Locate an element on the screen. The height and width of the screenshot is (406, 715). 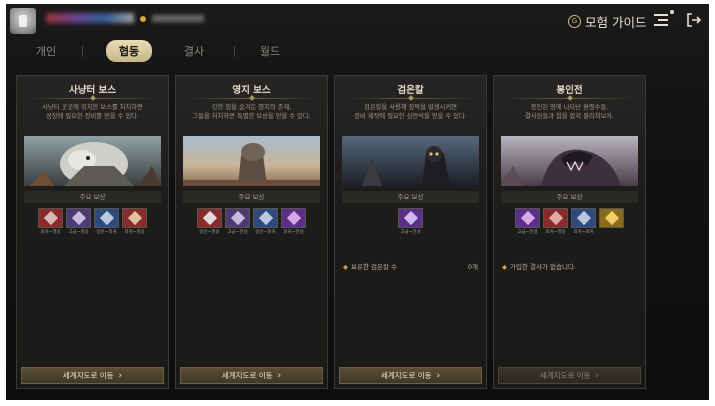
desc-line: 검은칼을 사용해 장막을 발생시키면 is located at coordinates (410, 107).